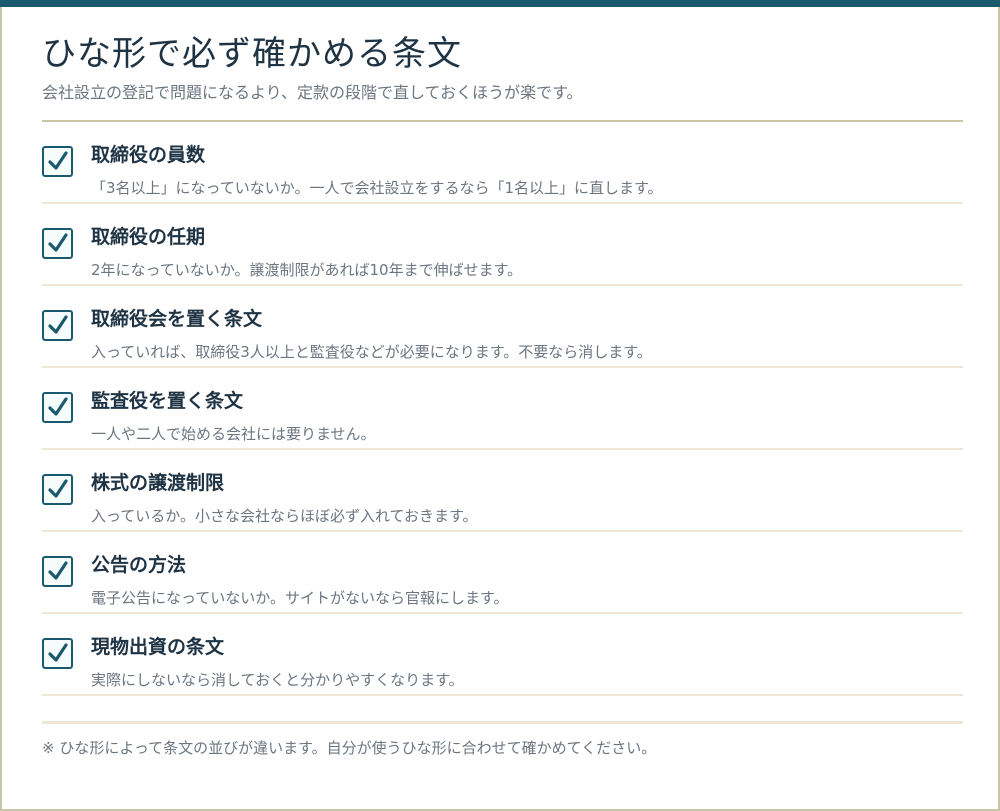 This screenshot has height=811, width=1000. What do you see at coordinates (148, 237) in the screenshot?
I see `item-title: 取締役の任期` at bounding box center [148, 237].